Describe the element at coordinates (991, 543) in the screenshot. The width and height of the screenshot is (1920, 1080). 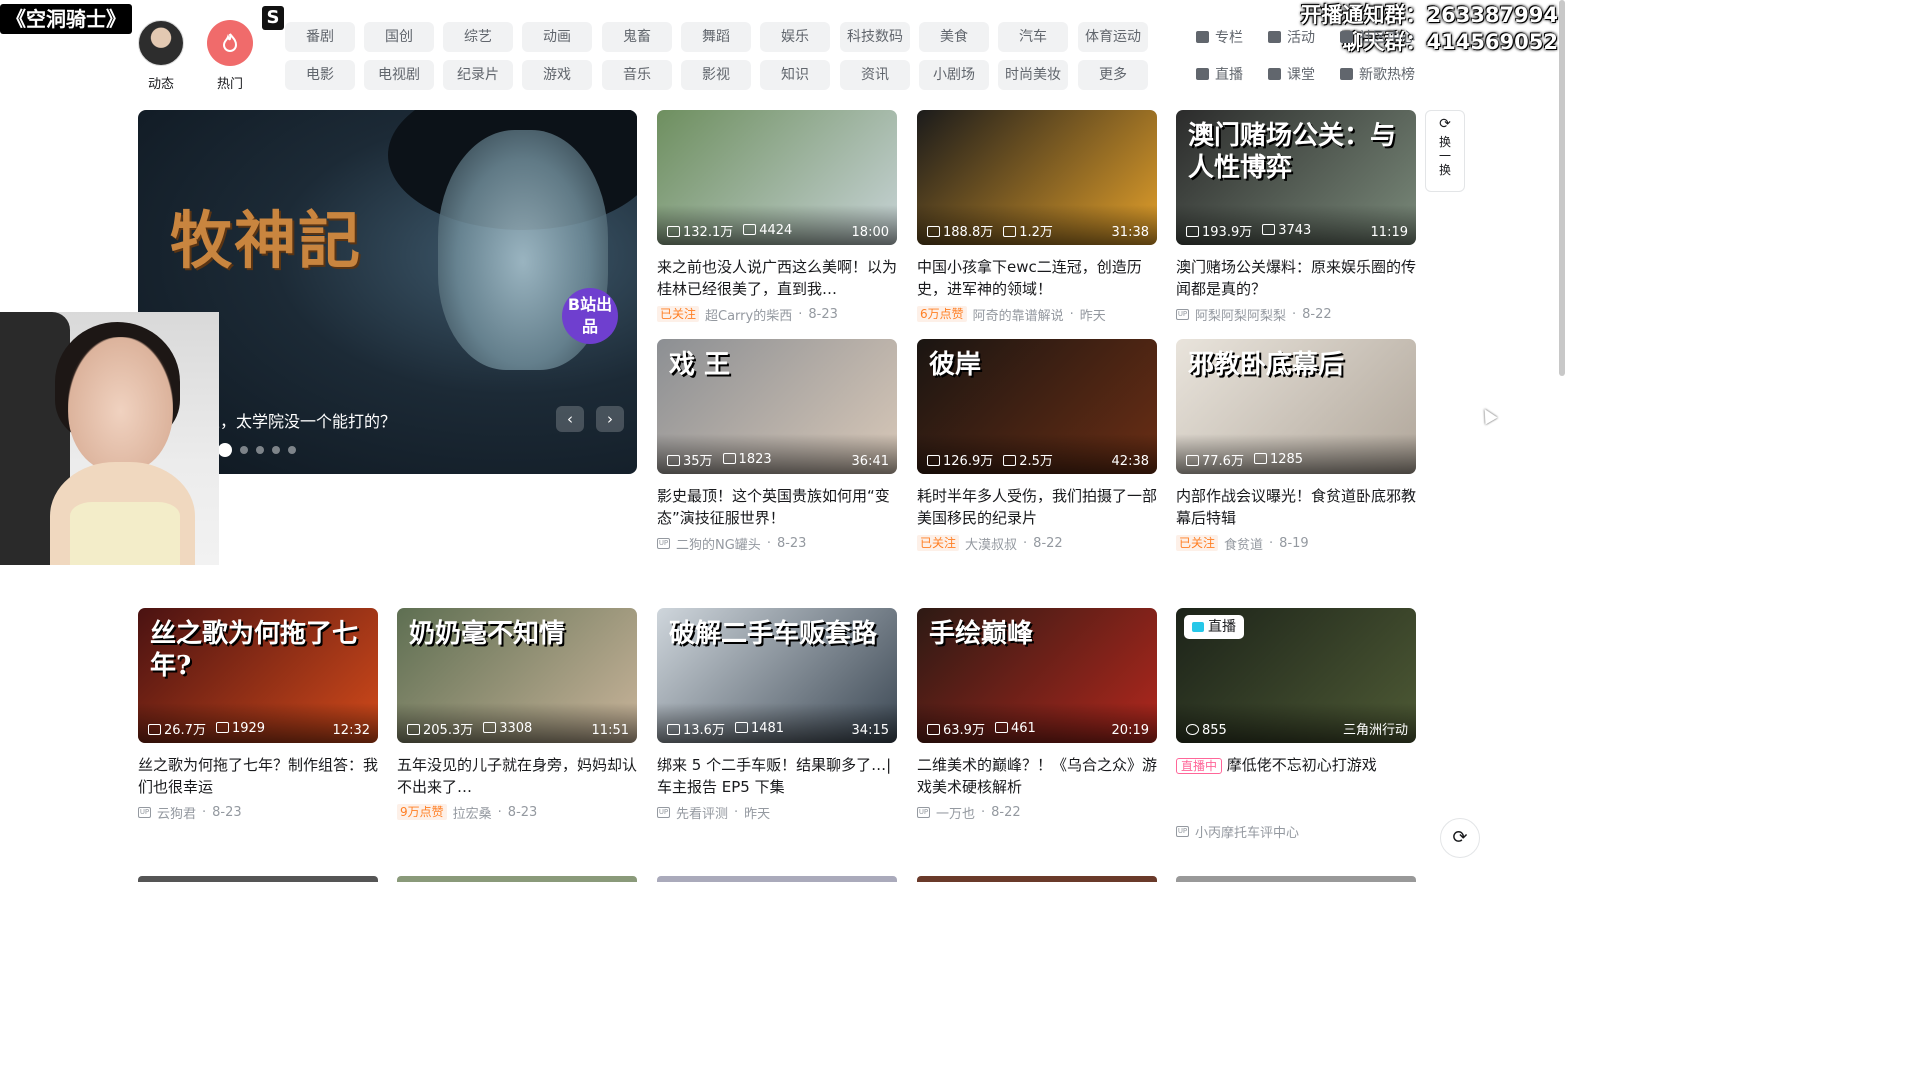
I see `uploader-name: 大漠叔叔` at that location.